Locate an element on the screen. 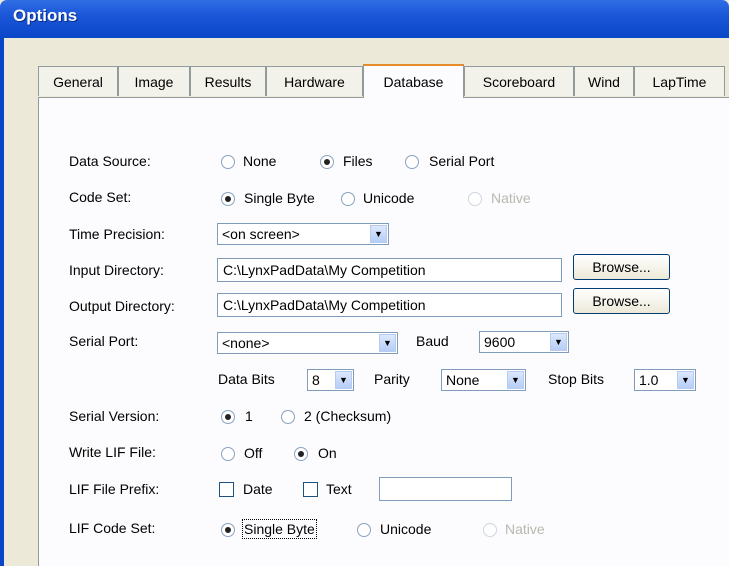 This screenshot has width=729, height=566. code-set-single-byte-radio is located at coordinates (228, 199).